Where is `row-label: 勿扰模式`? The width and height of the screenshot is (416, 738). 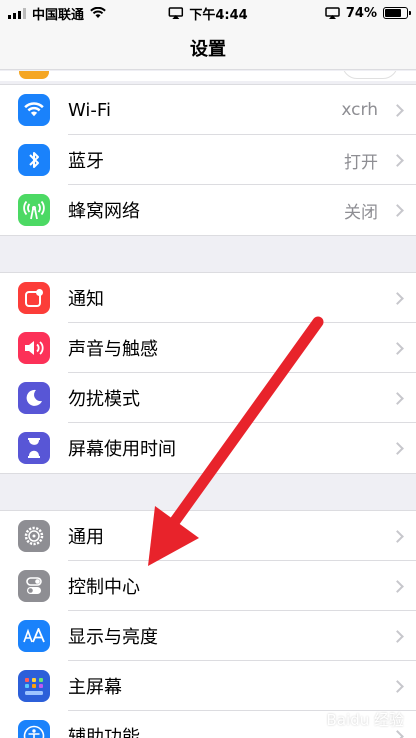
row-label: 勿扰模式 is located at coordinates (104, 399).